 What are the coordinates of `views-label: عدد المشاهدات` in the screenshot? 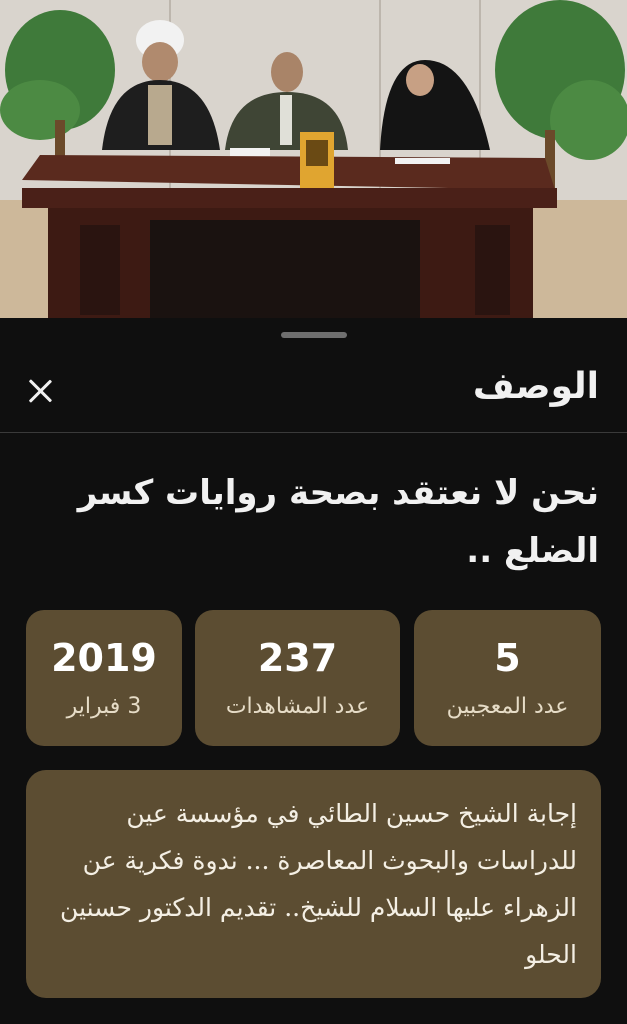 It's located at (297, 706).